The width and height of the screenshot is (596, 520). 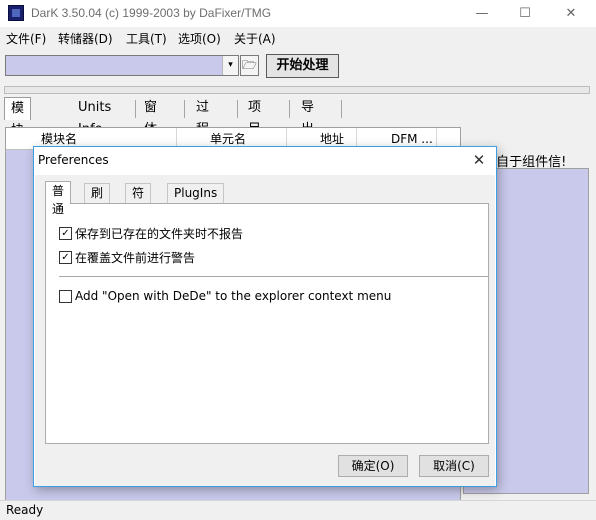 What do you see at coordinates (25, 510) in the screenshot?
I see `status-text: Ready` at bounding box center [25, 510].